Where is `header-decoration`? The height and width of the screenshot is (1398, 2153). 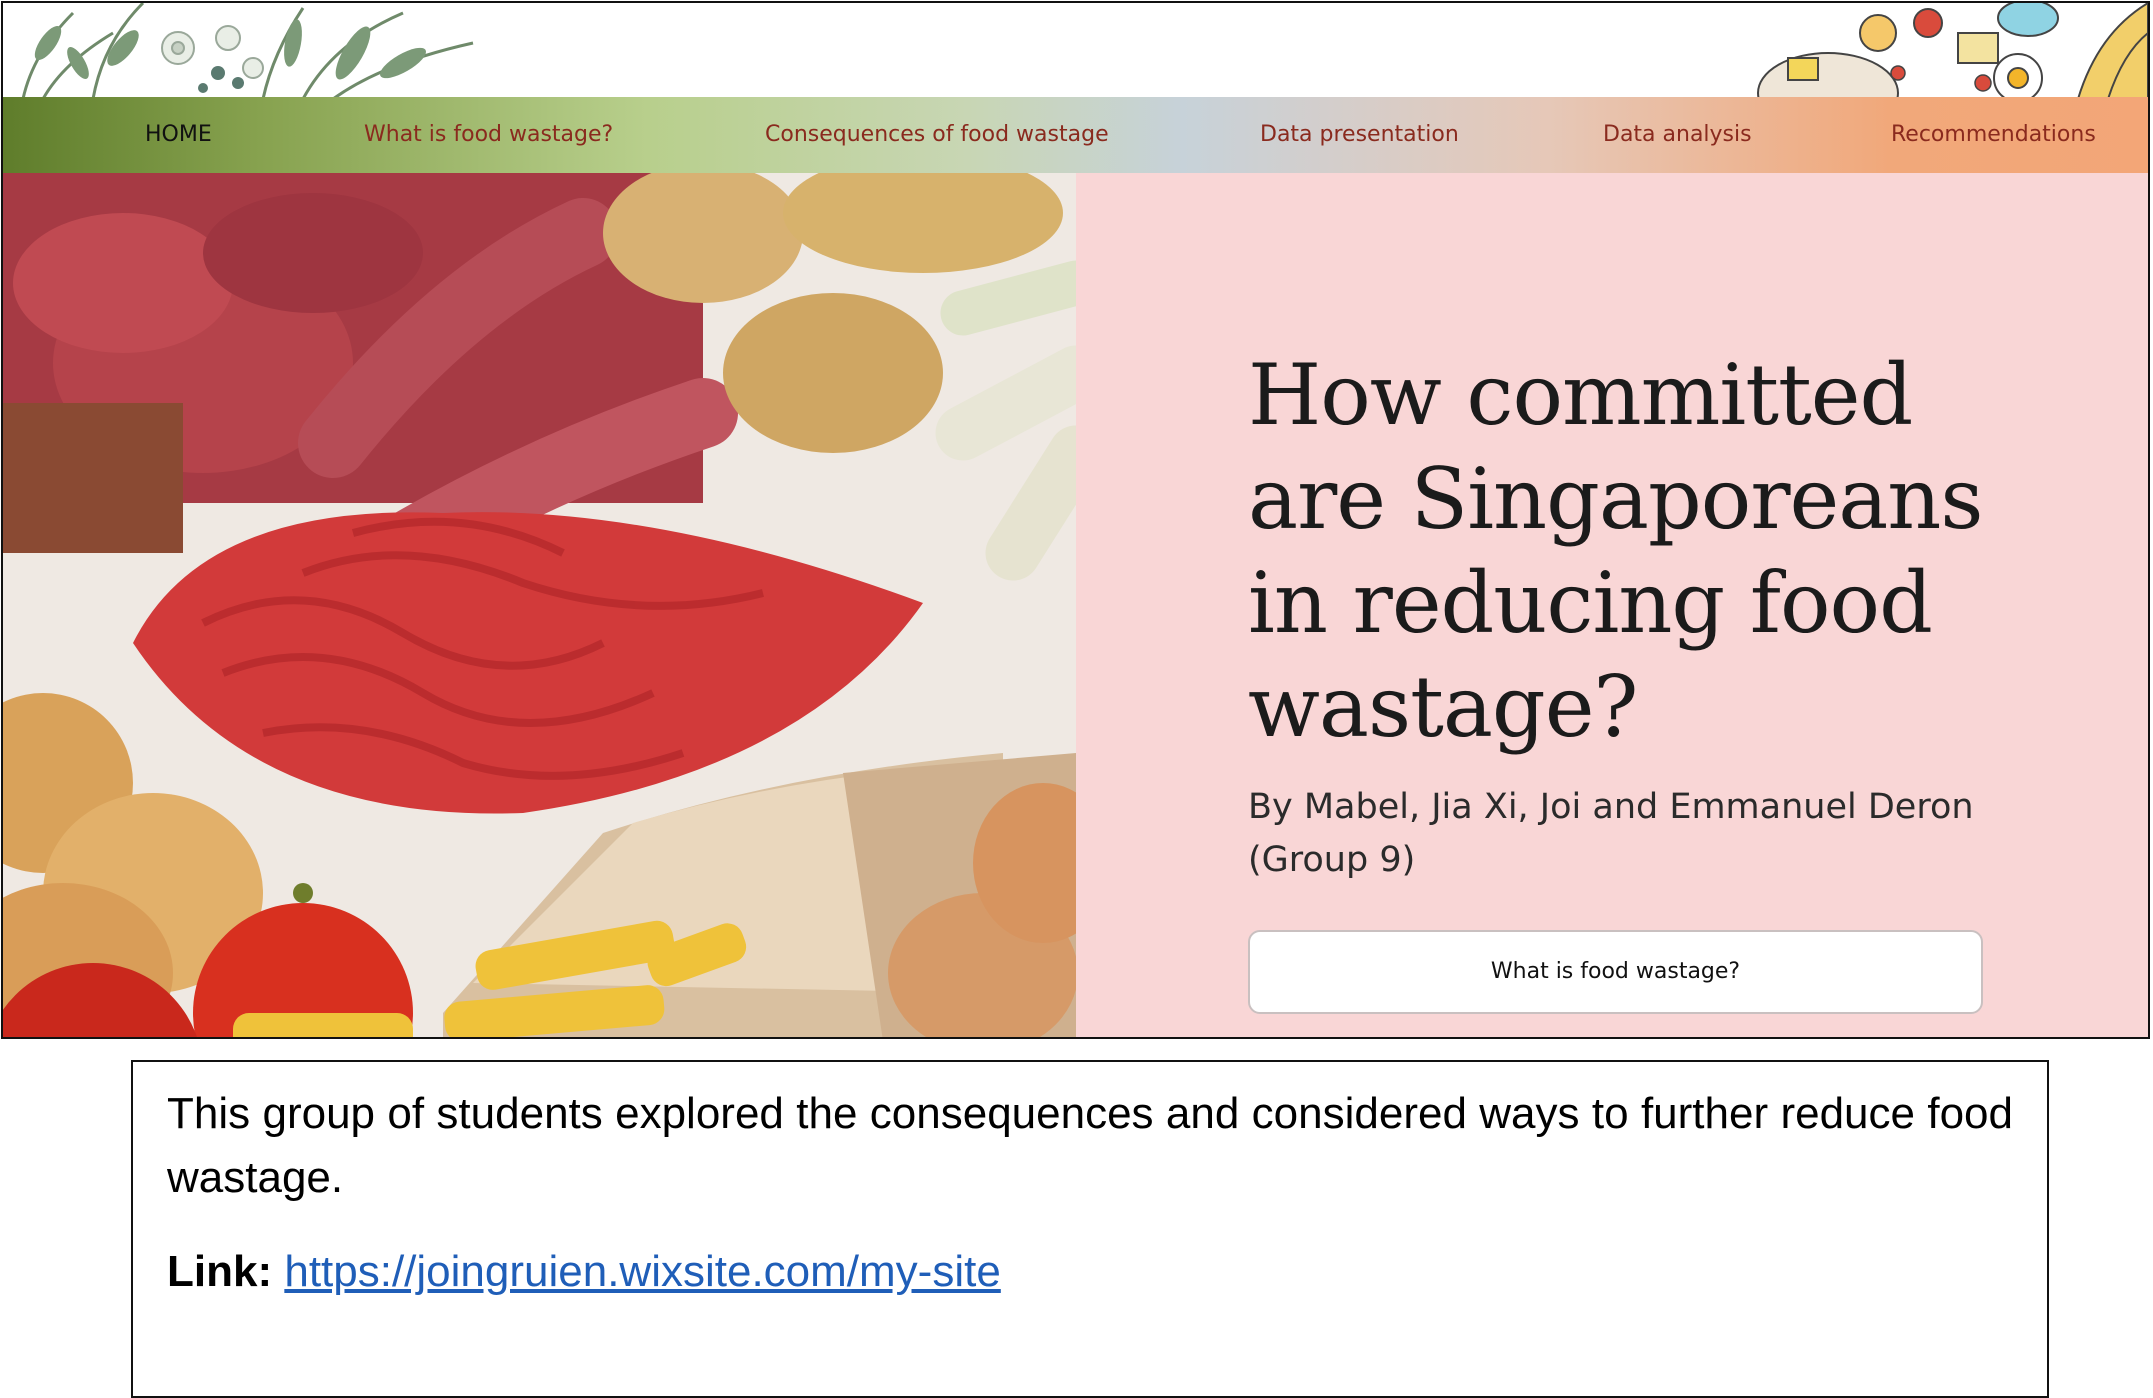 header-decoration is located at coordinates (1075, 51).